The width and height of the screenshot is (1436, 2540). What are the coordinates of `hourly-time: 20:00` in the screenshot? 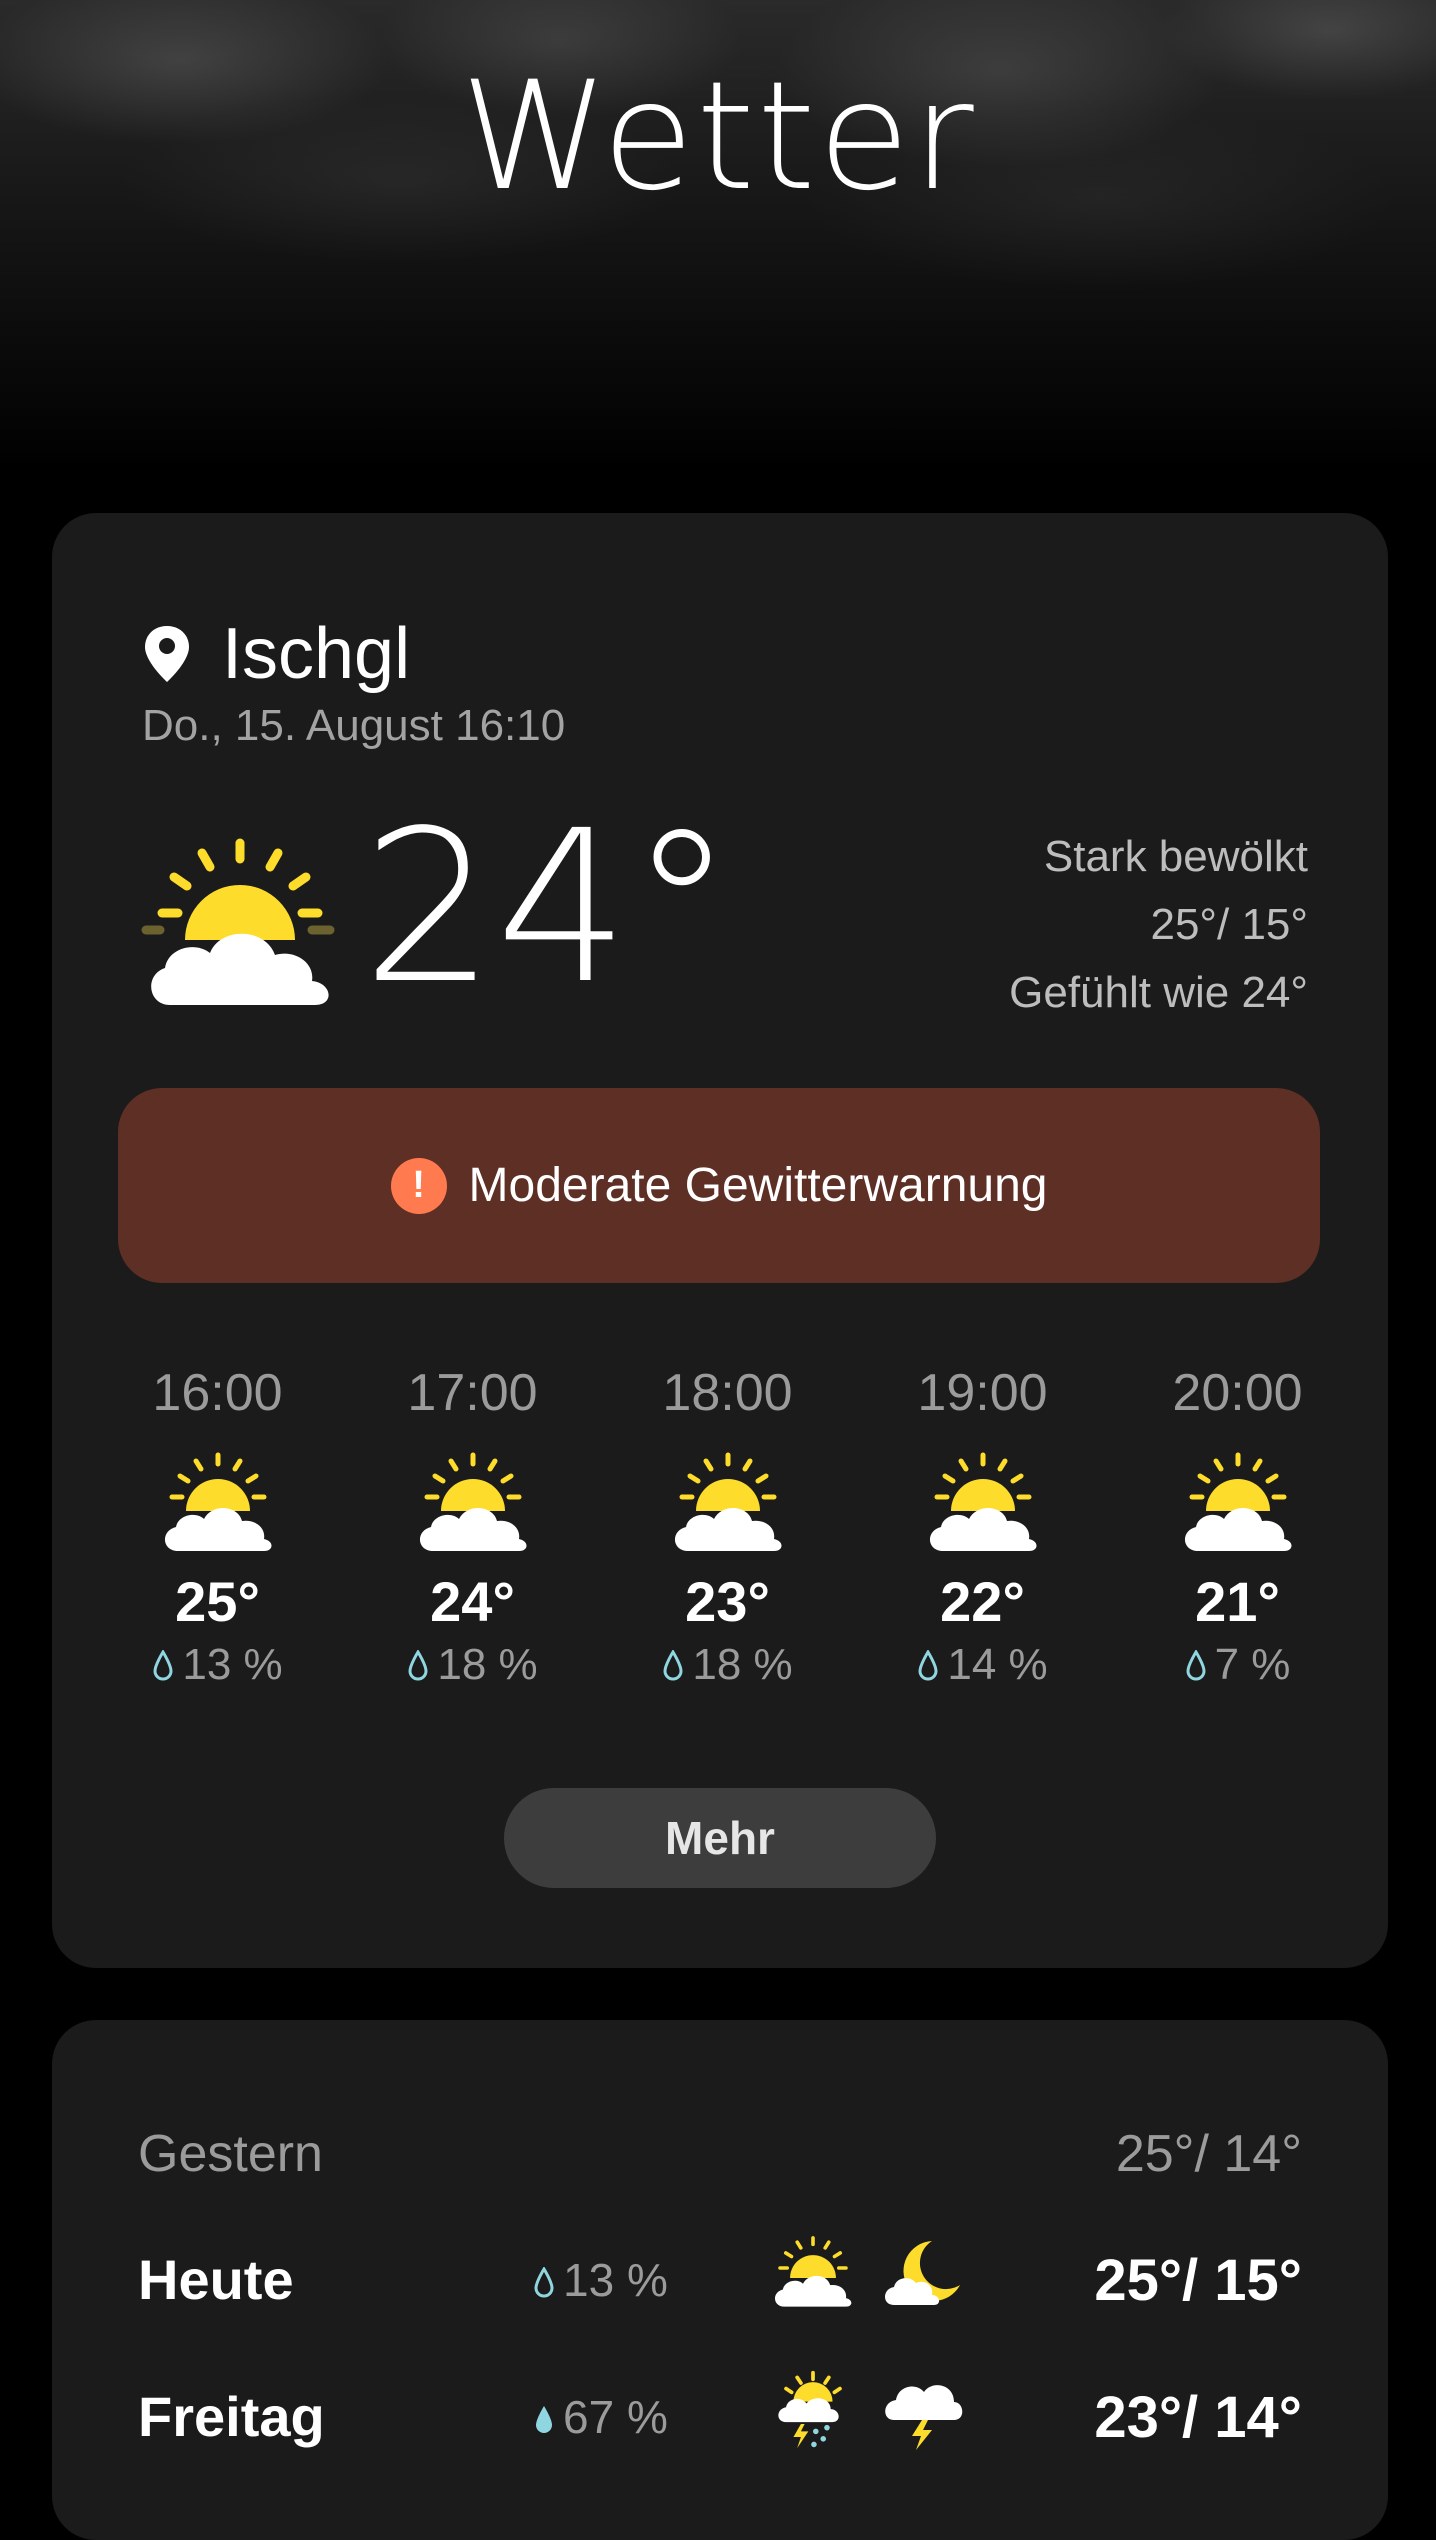 It's located at (1237, 1393).